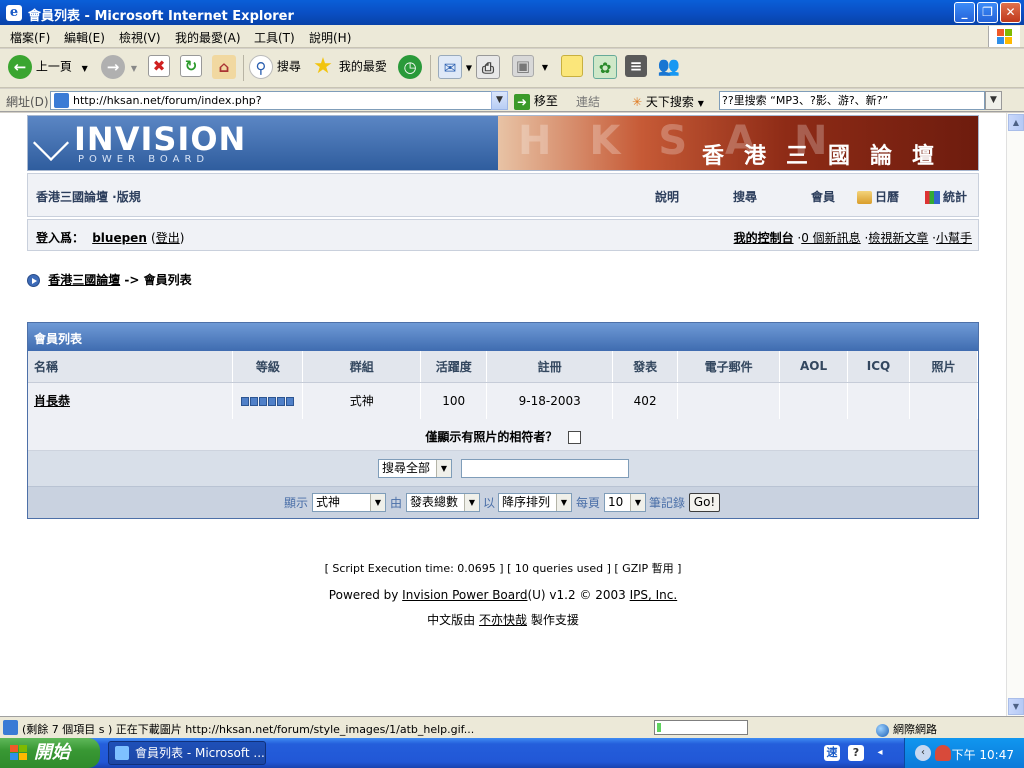 The width and height of the screenshot is (1024, 768). Describe the element at coordinates (536, 101) in the screenshot. I see `go-button: ➜ 移至` at that location.